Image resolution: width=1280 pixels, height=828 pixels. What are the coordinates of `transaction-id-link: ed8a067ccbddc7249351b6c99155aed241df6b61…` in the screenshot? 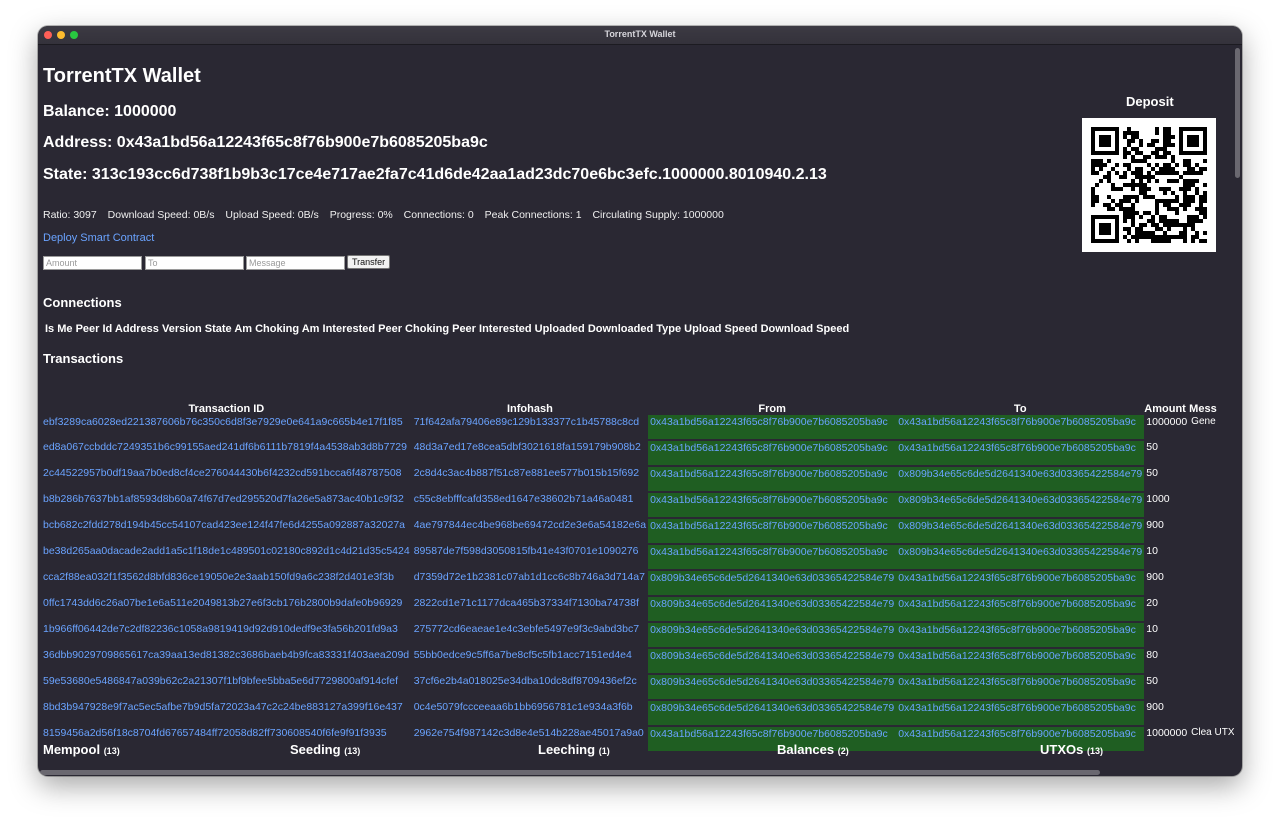 It's located at (226, 453).